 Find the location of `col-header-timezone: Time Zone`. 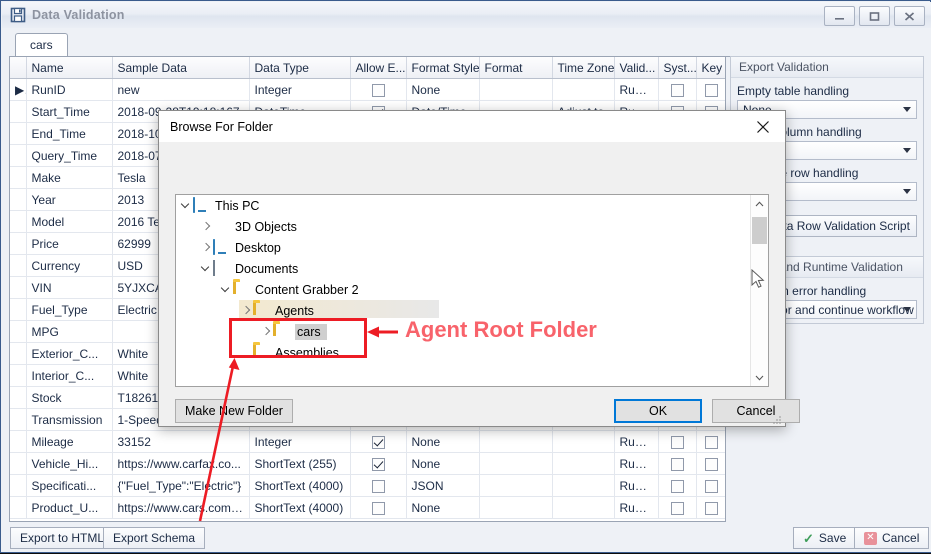

col-header-timezone: Time Zone is located at coordinates (583, 68).